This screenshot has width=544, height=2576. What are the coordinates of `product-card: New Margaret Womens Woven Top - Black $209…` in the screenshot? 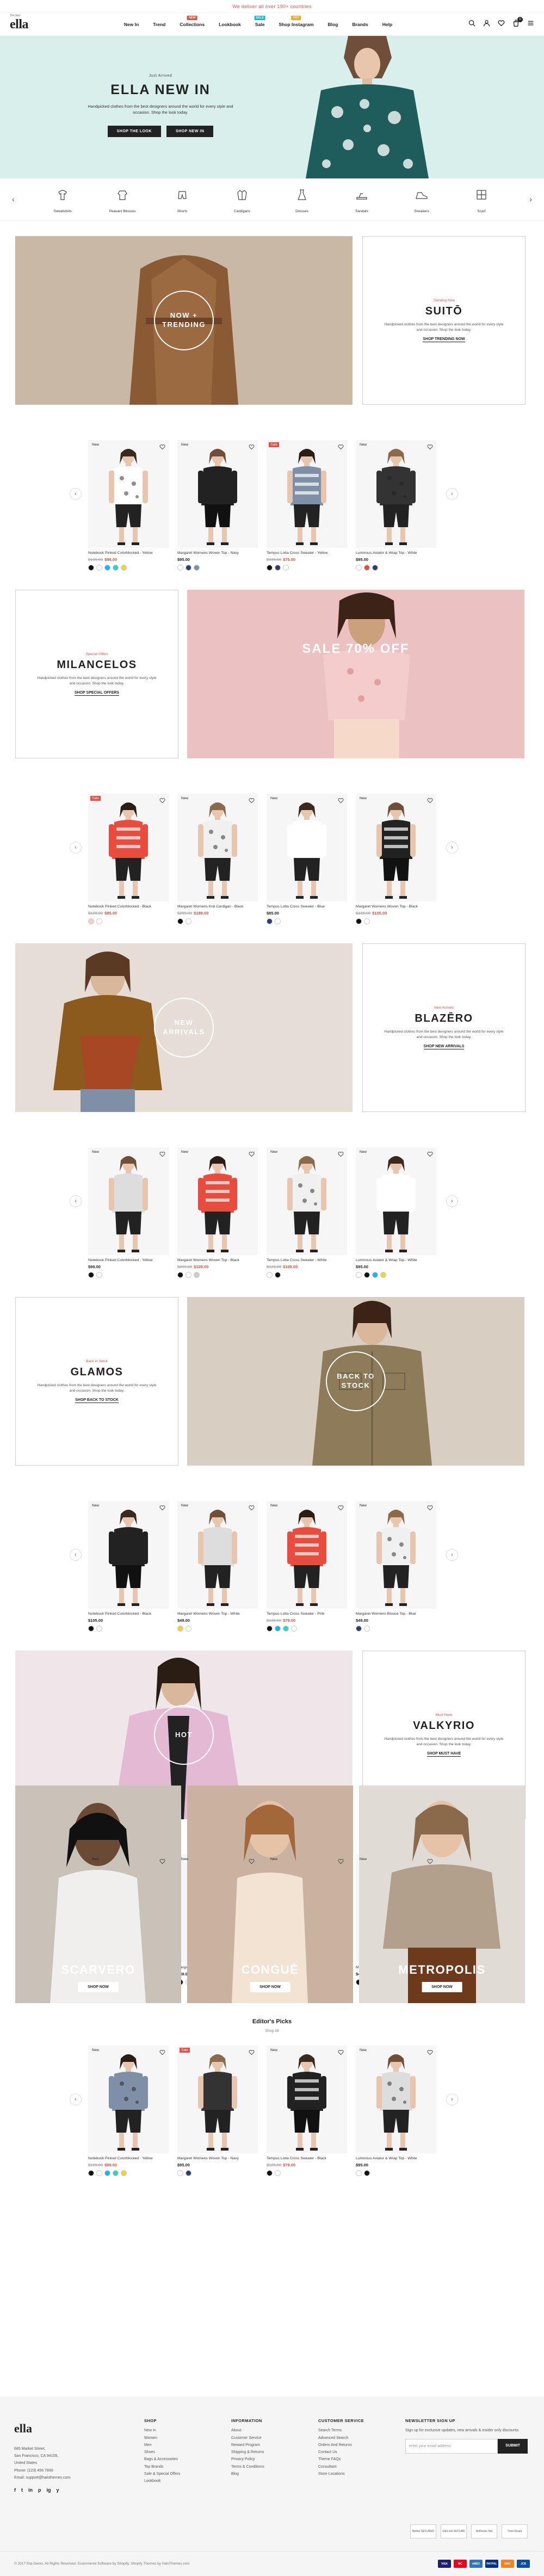 It's located at (217, 1213).